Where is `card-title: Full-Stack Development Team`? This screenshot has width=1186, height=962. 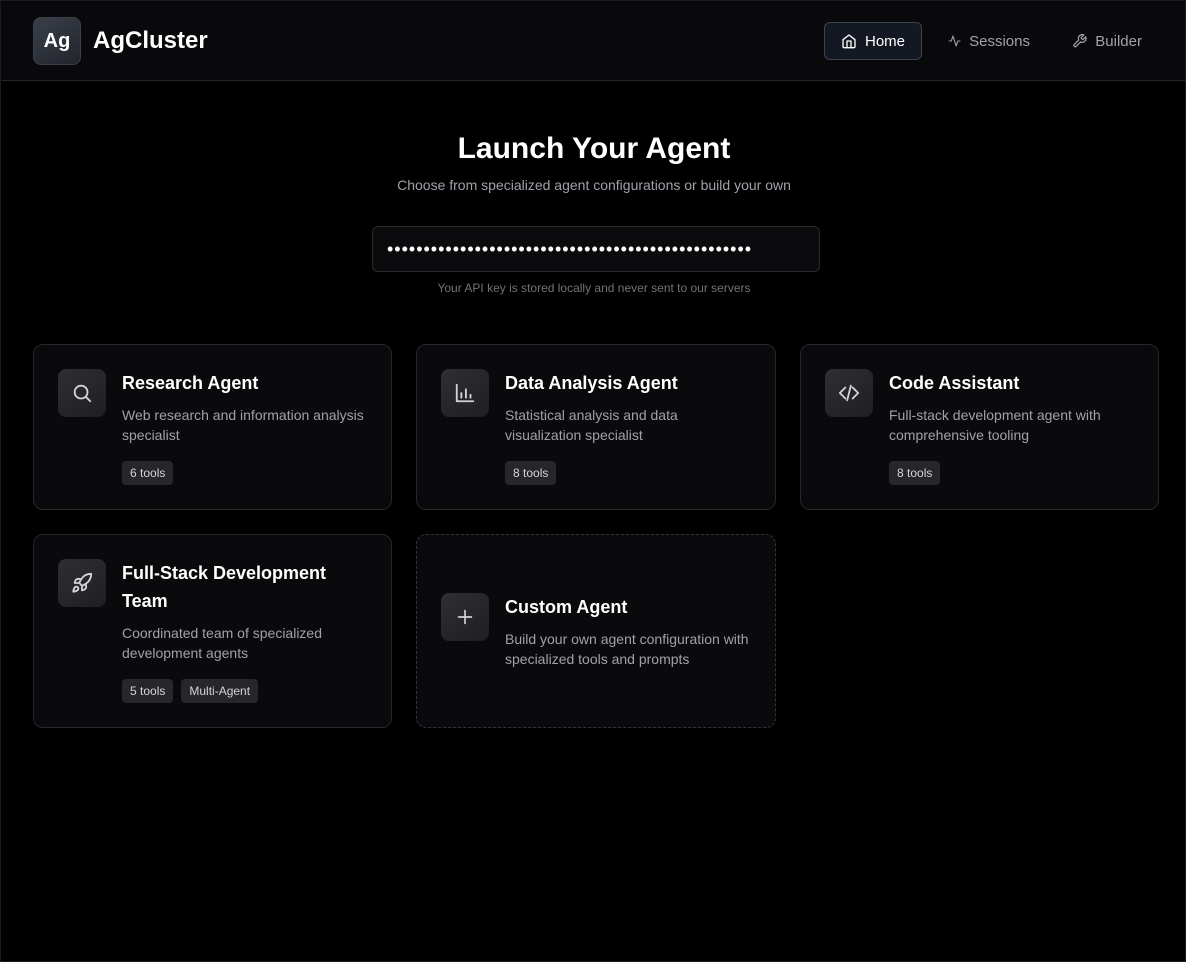
card-title: Full-Stack Development Team is located at coordinates (224, 587).